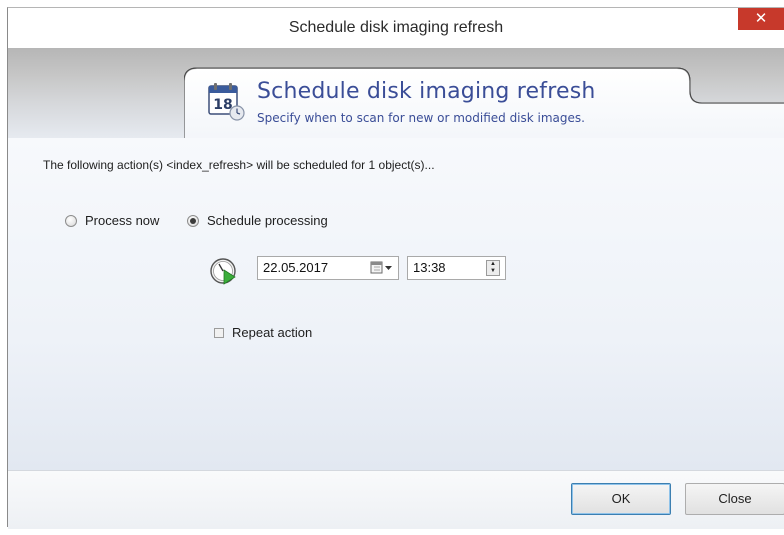 Image resolution: width=784 pixels, height=535 pixels. What do you see at coordinates (734, 499) in the screenshot?
I see `close-button: Close` at bounding box center [734, 499].